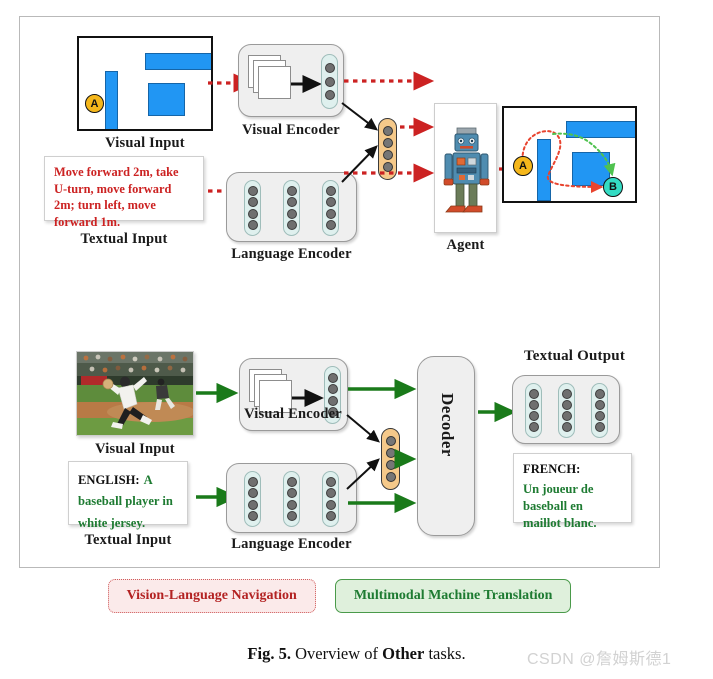  I want to click on baseball-photo, so click(135, 393).